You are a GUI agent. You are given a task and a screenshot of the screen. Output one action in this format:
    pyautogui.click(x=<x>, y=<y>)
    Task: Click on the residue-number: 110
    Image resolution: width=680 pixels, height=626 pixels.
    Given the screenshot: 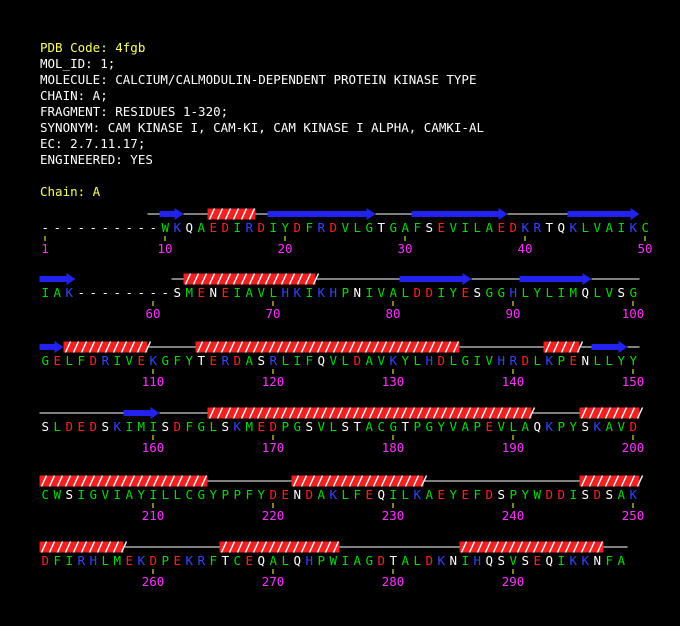 What is the action you would take?
    pyautogui.click(x=153, y=381)
    